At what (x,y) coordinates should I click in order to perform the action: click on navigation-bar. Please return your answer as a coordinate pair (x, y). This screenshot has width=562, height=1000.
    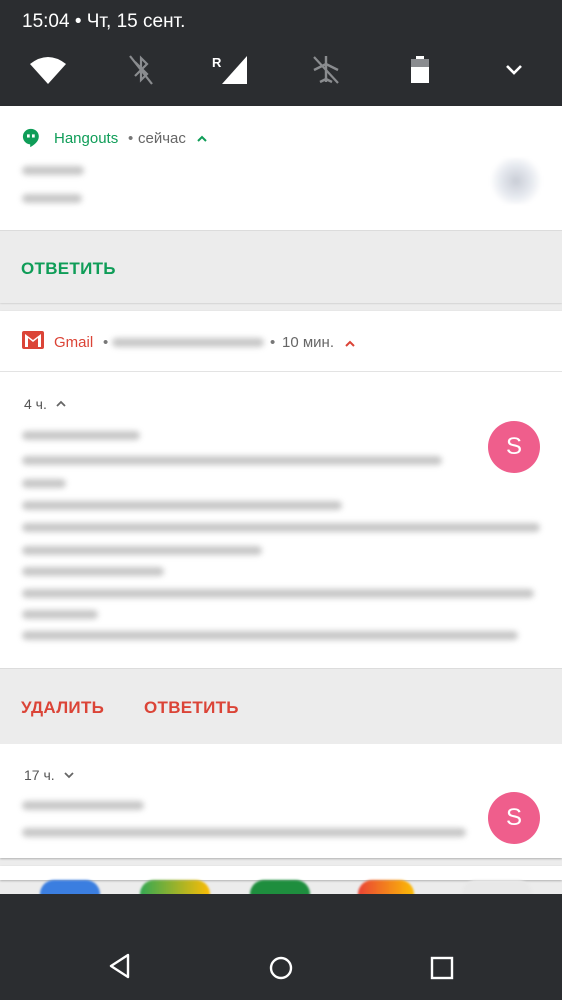
    Looking at the image, I should click on (281, 947).